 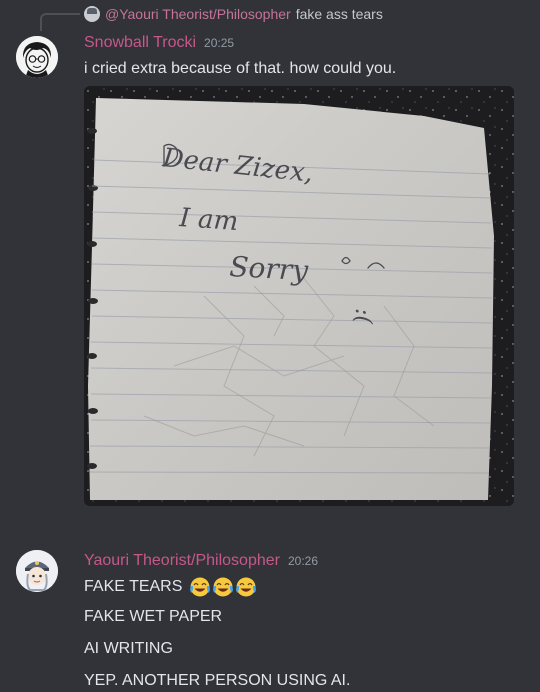 What do you see at coordinates (303, 561) in the screenshot?
I see `timestamp: 20:26` at bounding box center [303, 561].